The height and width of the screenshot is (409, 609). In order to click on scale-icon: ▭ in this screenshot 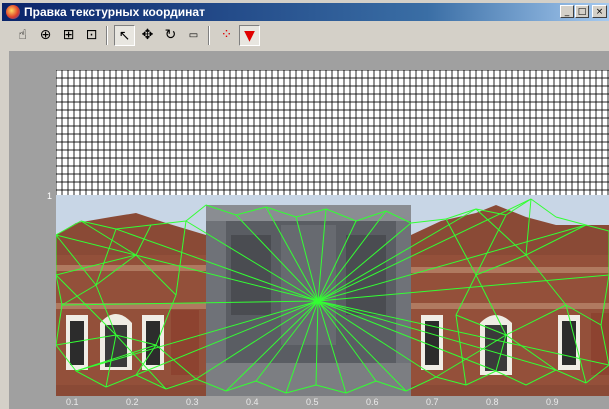, I will do `click(193, 35)`.